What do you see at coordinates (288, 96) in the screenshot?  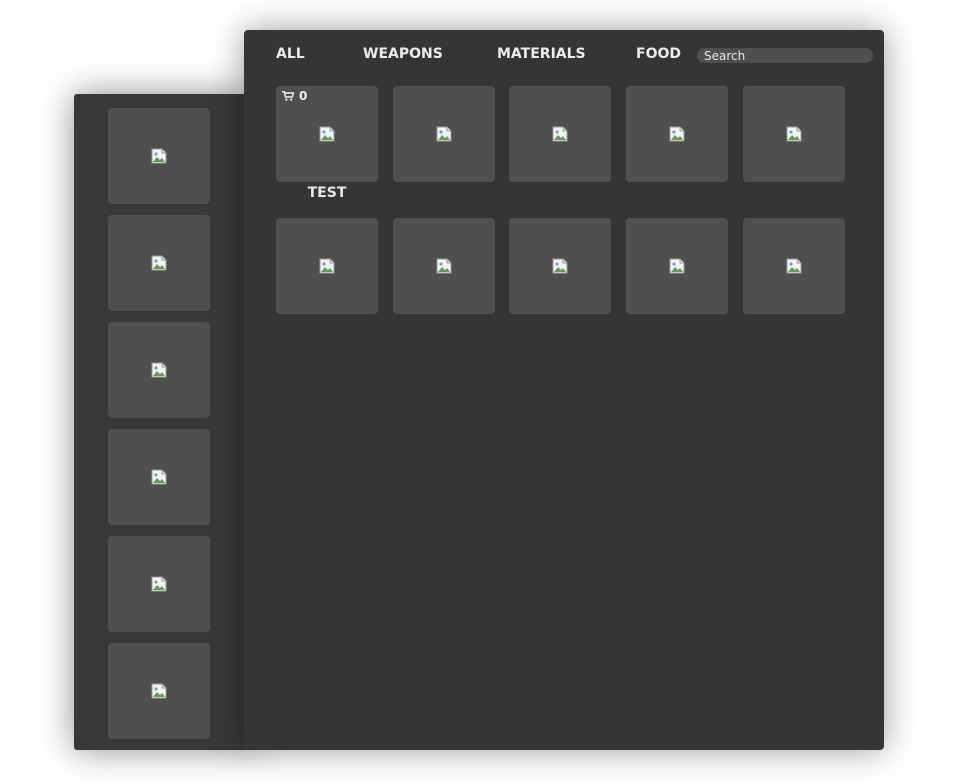 I see `cart-icon` at bounding box center [288, 96].